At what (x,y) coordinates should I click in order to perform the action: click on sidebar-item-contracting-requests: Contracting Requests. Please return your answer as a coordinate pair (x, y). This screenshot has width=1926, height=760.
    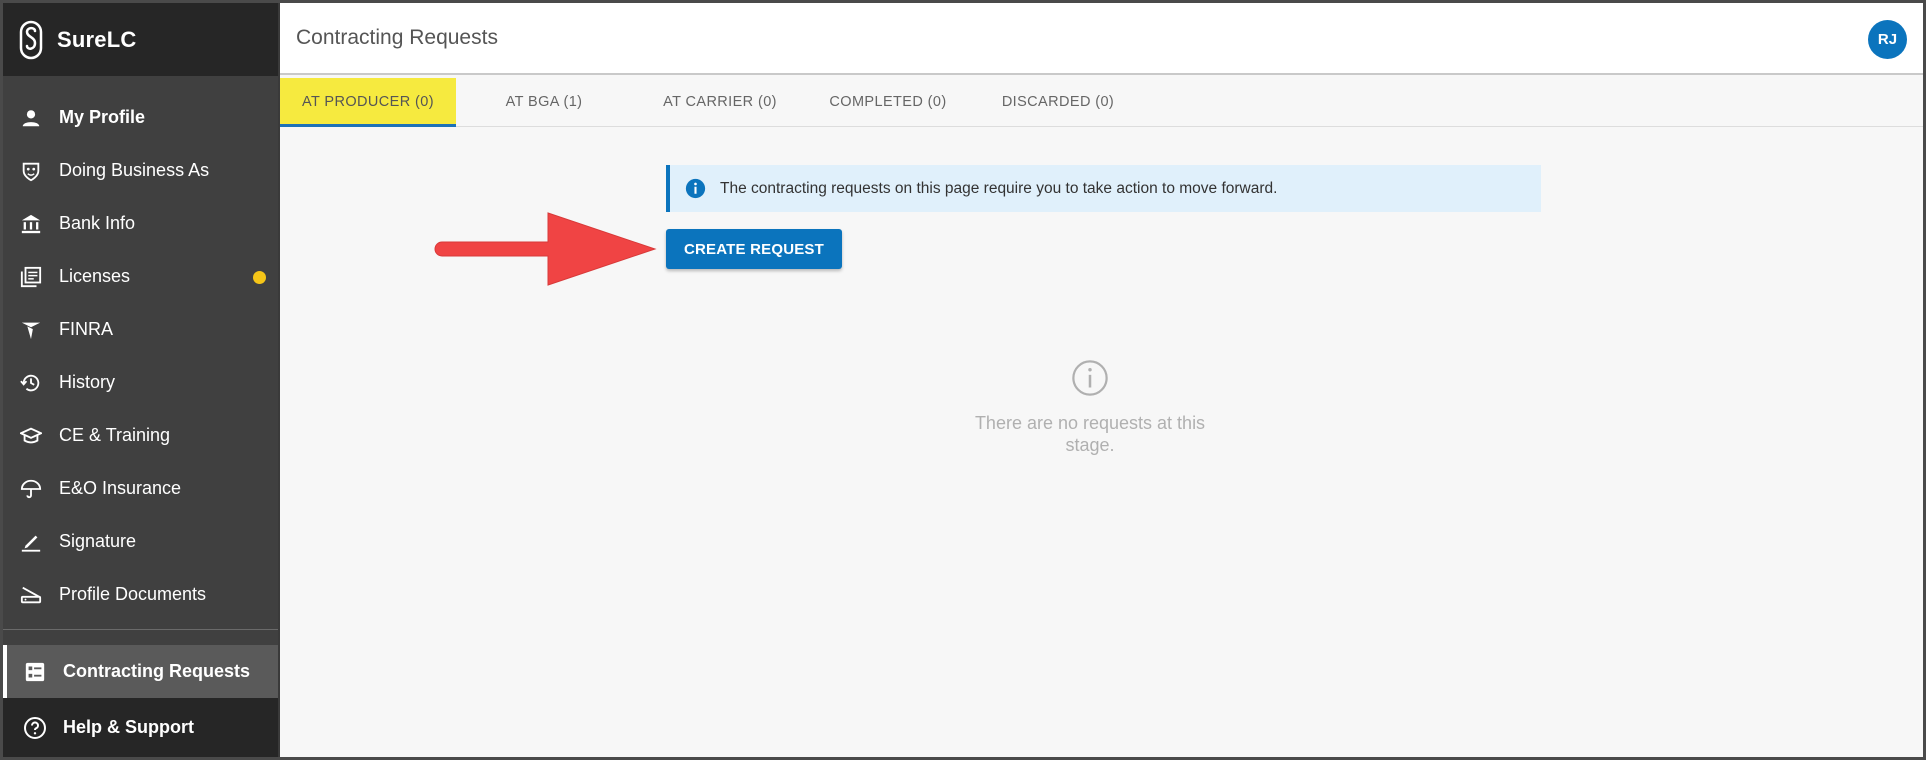
    Looking at the image, I should click on (140, 671).